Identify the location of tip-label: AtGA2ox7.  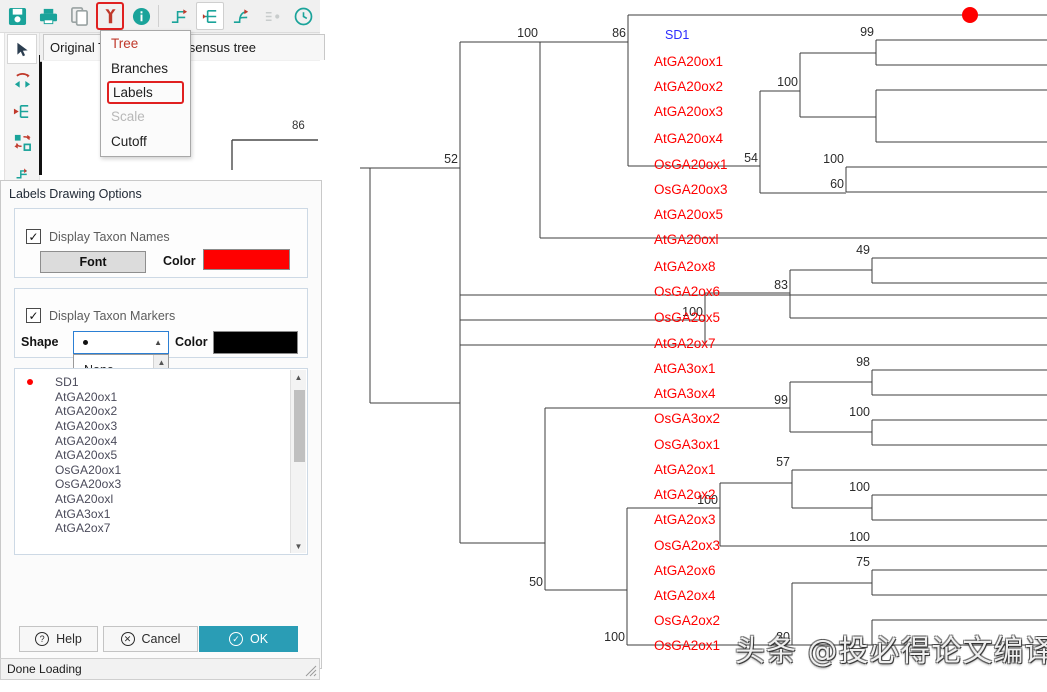
(685, 343).